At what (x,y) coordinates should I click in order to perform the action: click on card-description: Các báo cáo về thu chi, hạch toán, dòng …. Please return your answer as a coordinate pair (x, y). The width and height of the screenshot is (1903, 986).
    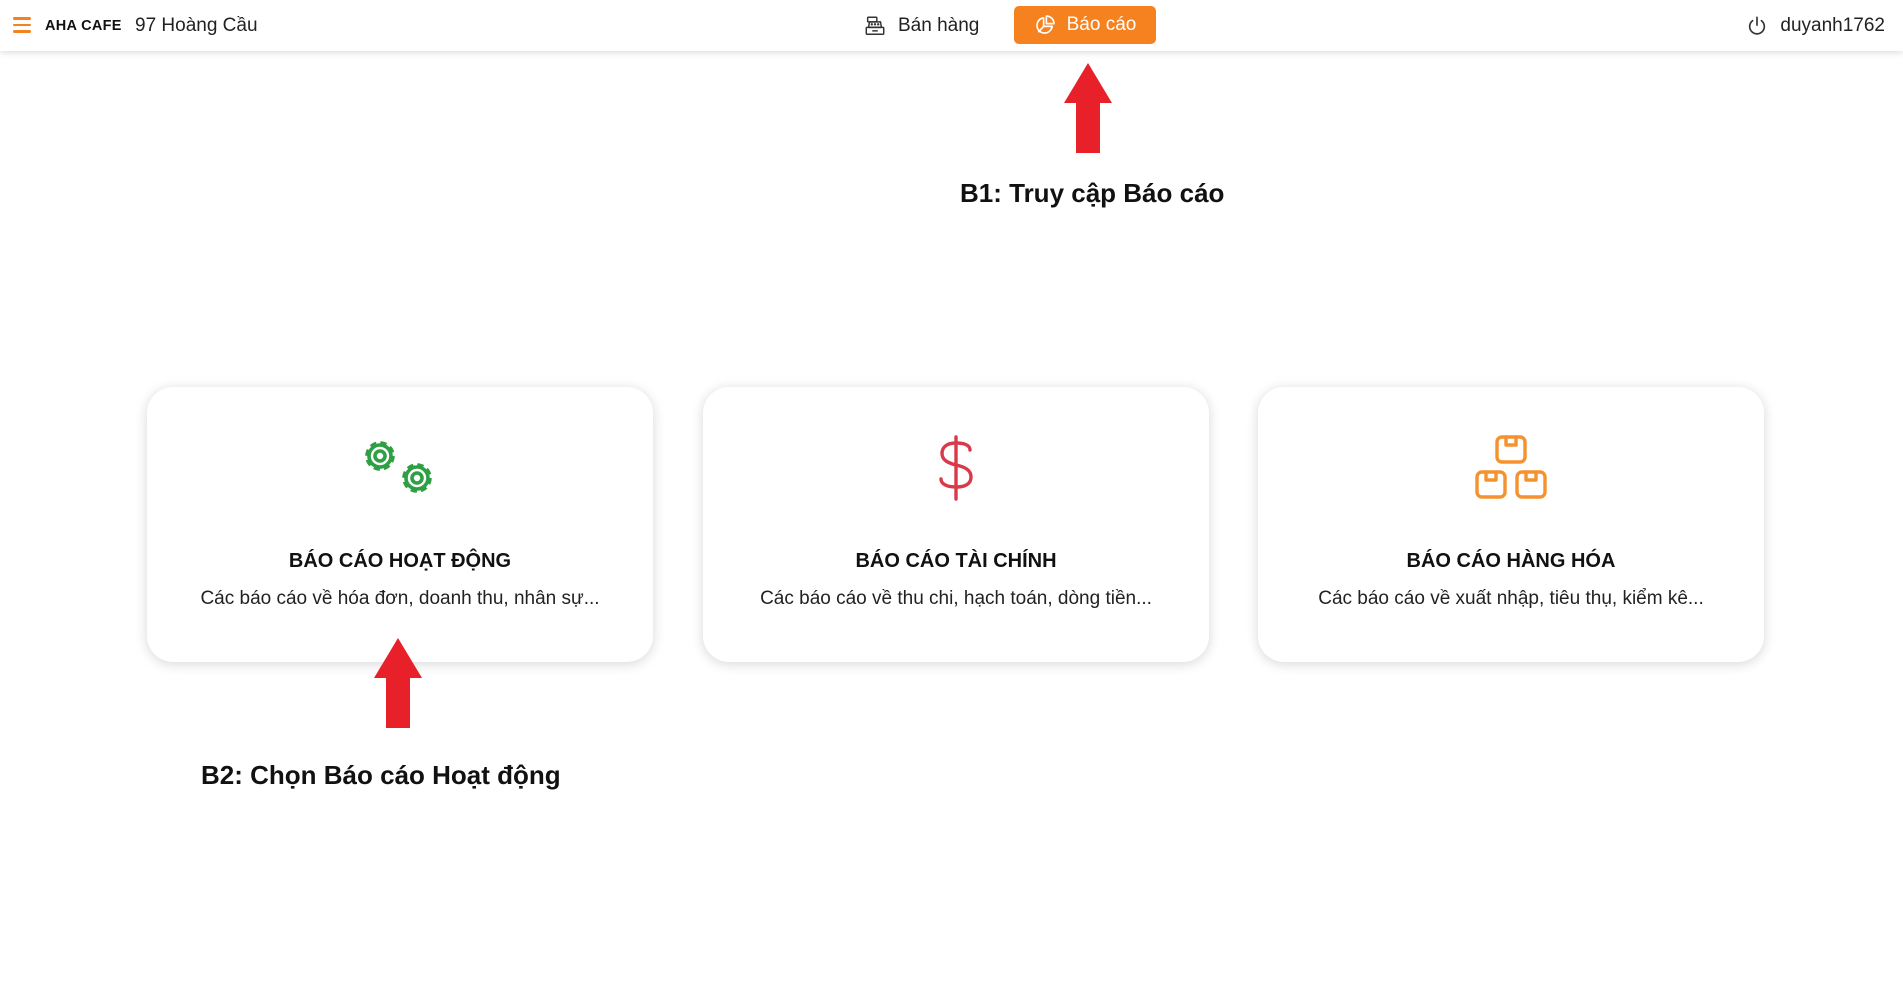
    Looking at the image, I should click on (956, 598).